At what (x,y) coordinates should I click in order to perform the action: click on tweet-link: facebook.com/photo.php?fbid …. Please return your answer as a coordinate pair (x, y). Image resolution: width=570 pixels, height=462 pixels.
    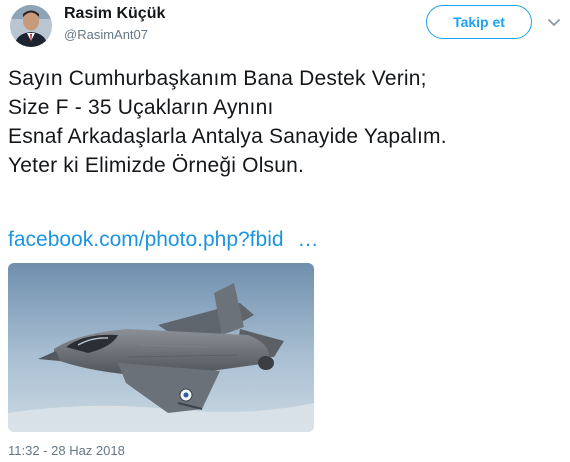
    Looking at the image, I should click on (163, 240).